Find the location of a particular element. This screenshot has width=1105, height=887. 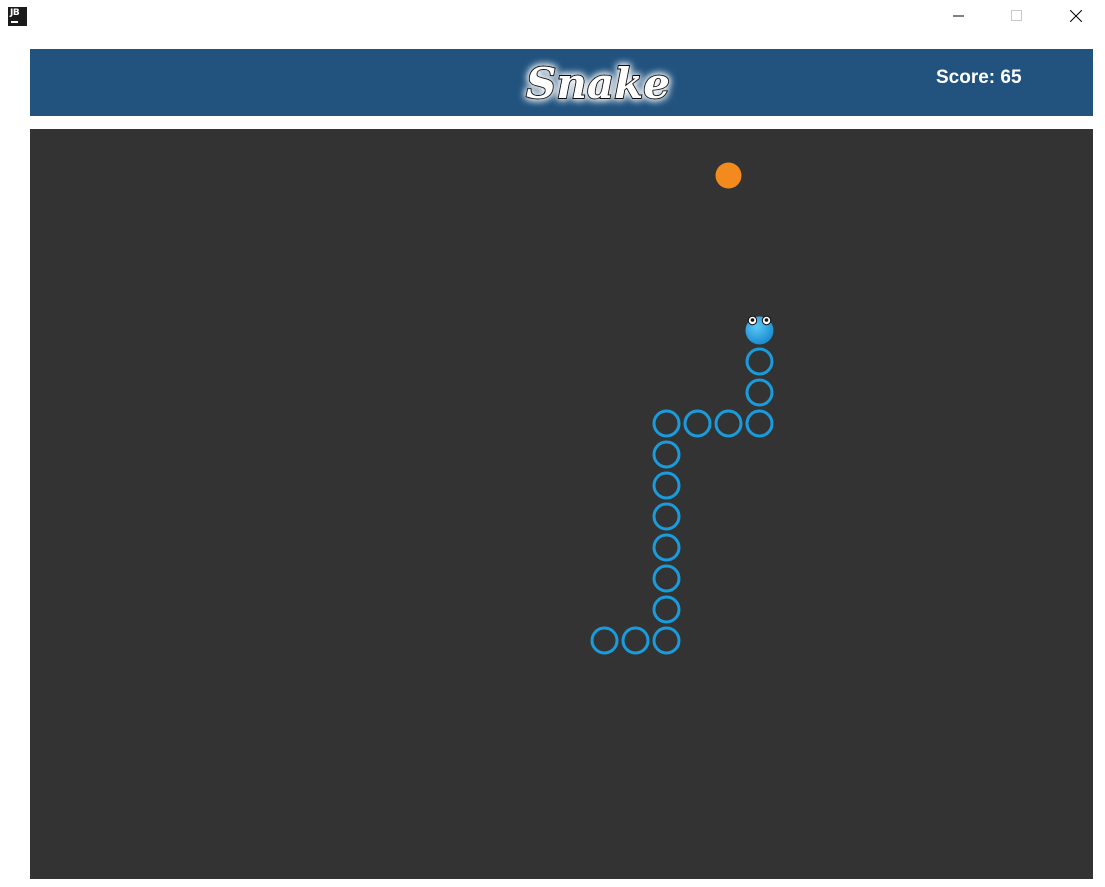

snake-logo: Snake is located at coordinates (598, 83).